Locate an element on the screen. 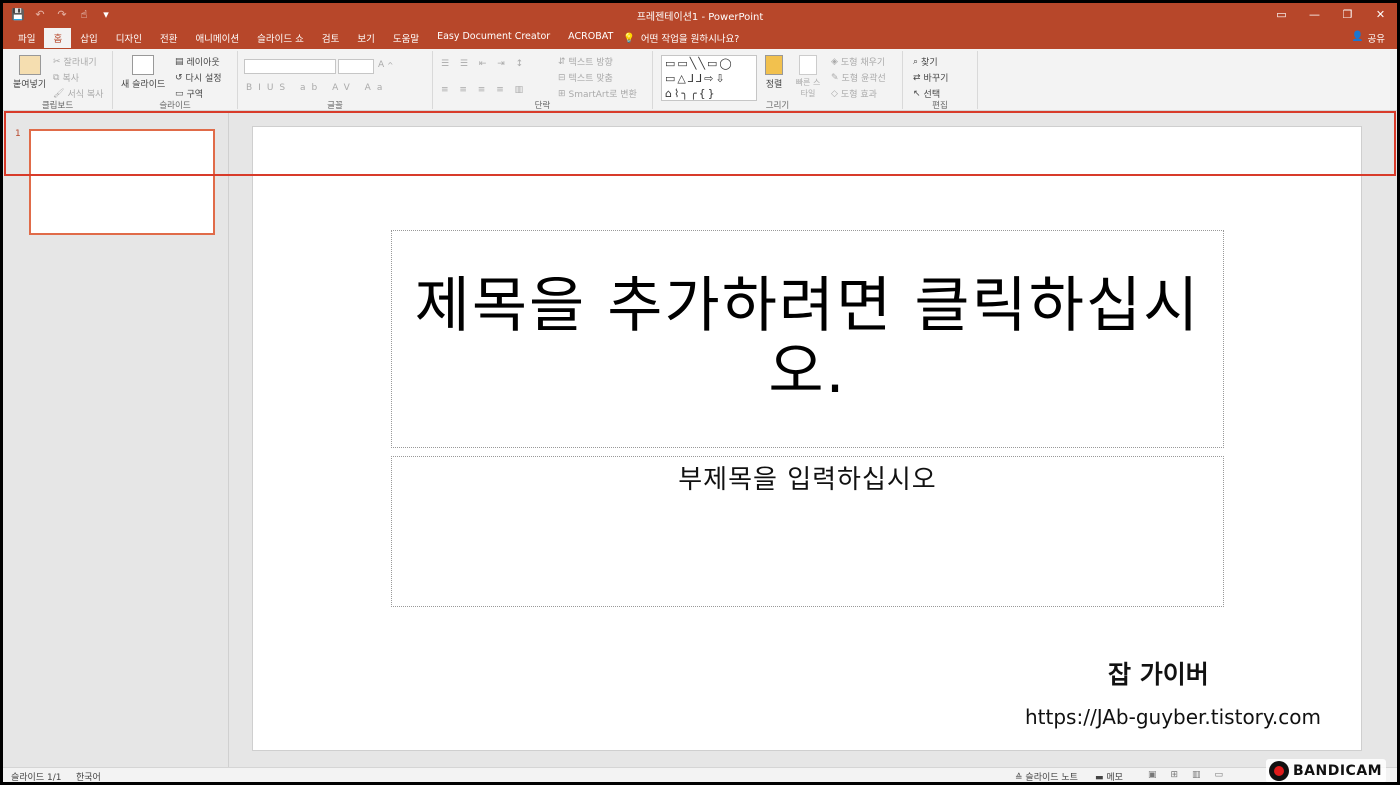  title-text: 제목을 추가하려면 클릭하십시오. is located at coordinates (807, 339).